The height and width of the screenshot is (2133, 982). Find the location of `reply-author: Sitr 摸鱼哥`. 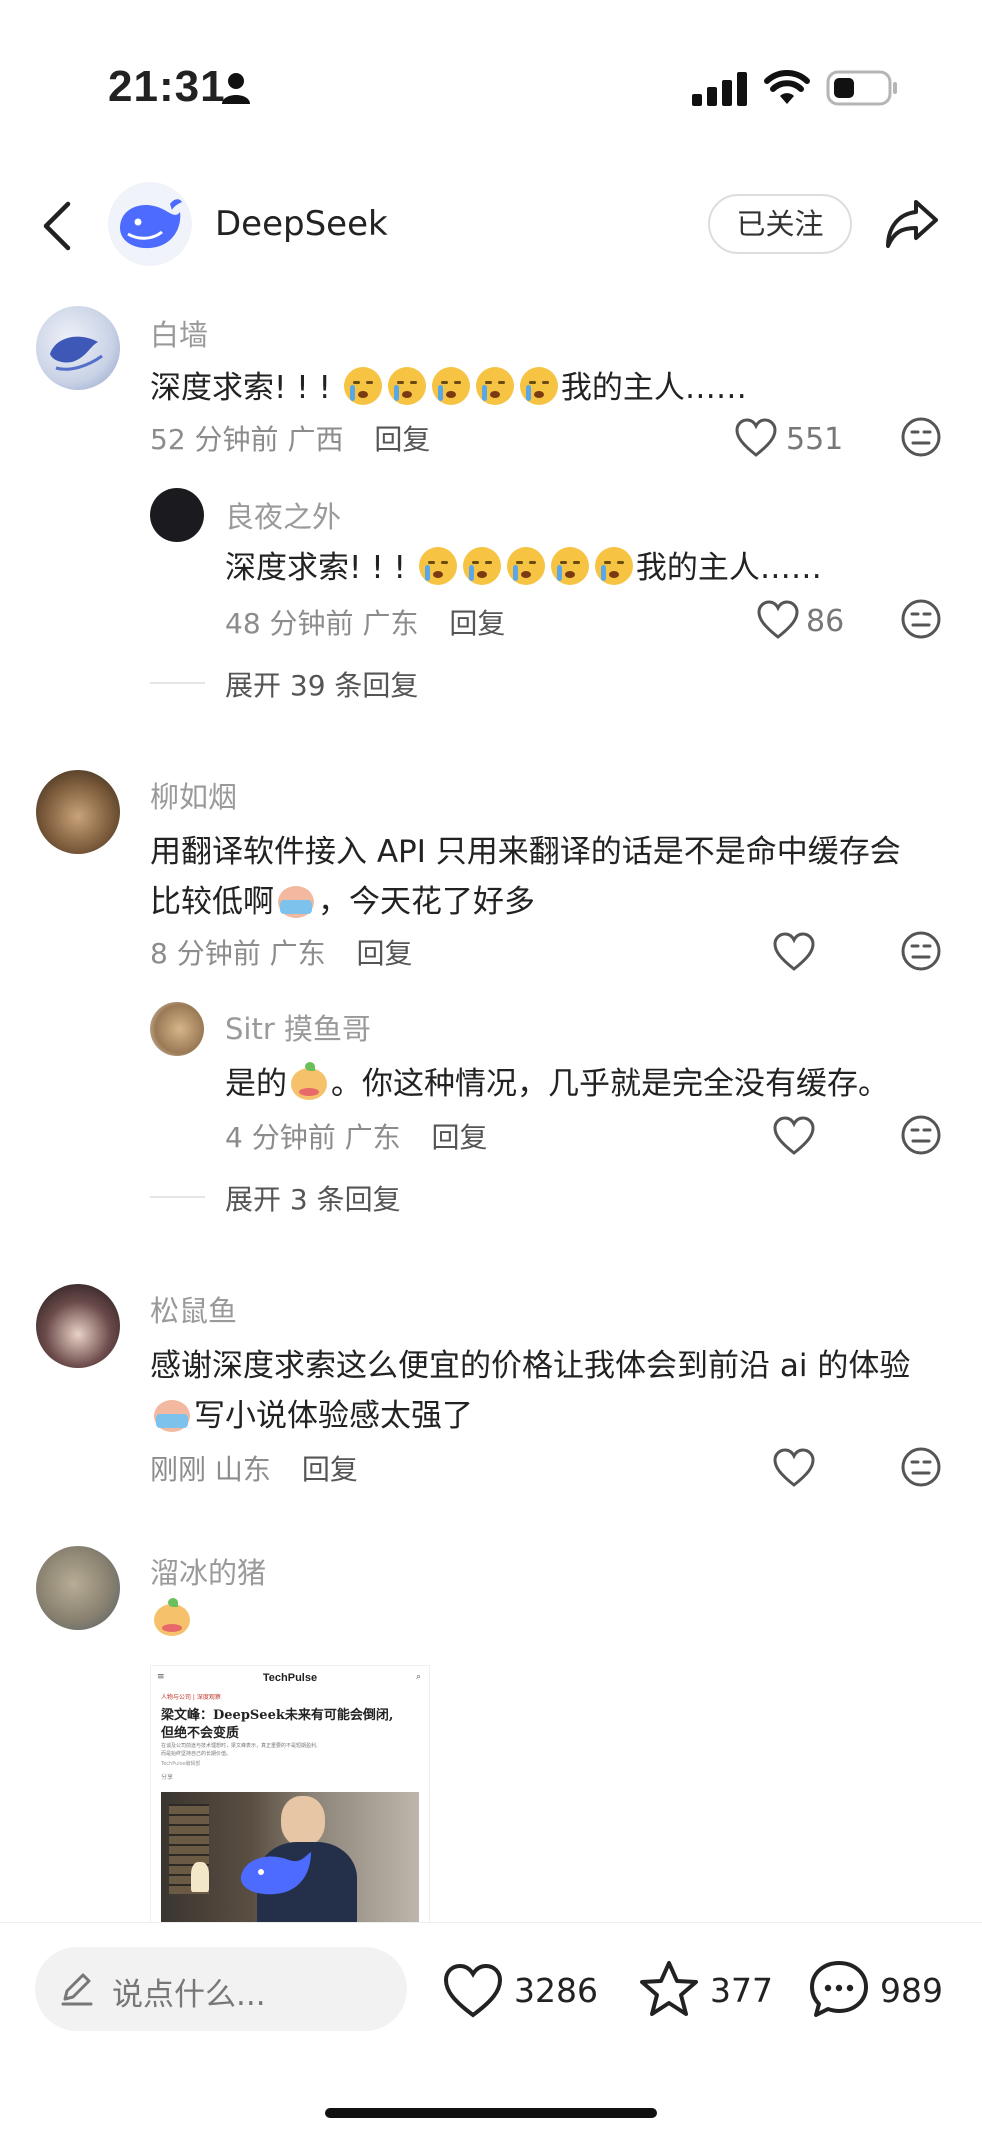

reply-author: Sitr 摸鱼哥 is located at coordinates (298, 1027).